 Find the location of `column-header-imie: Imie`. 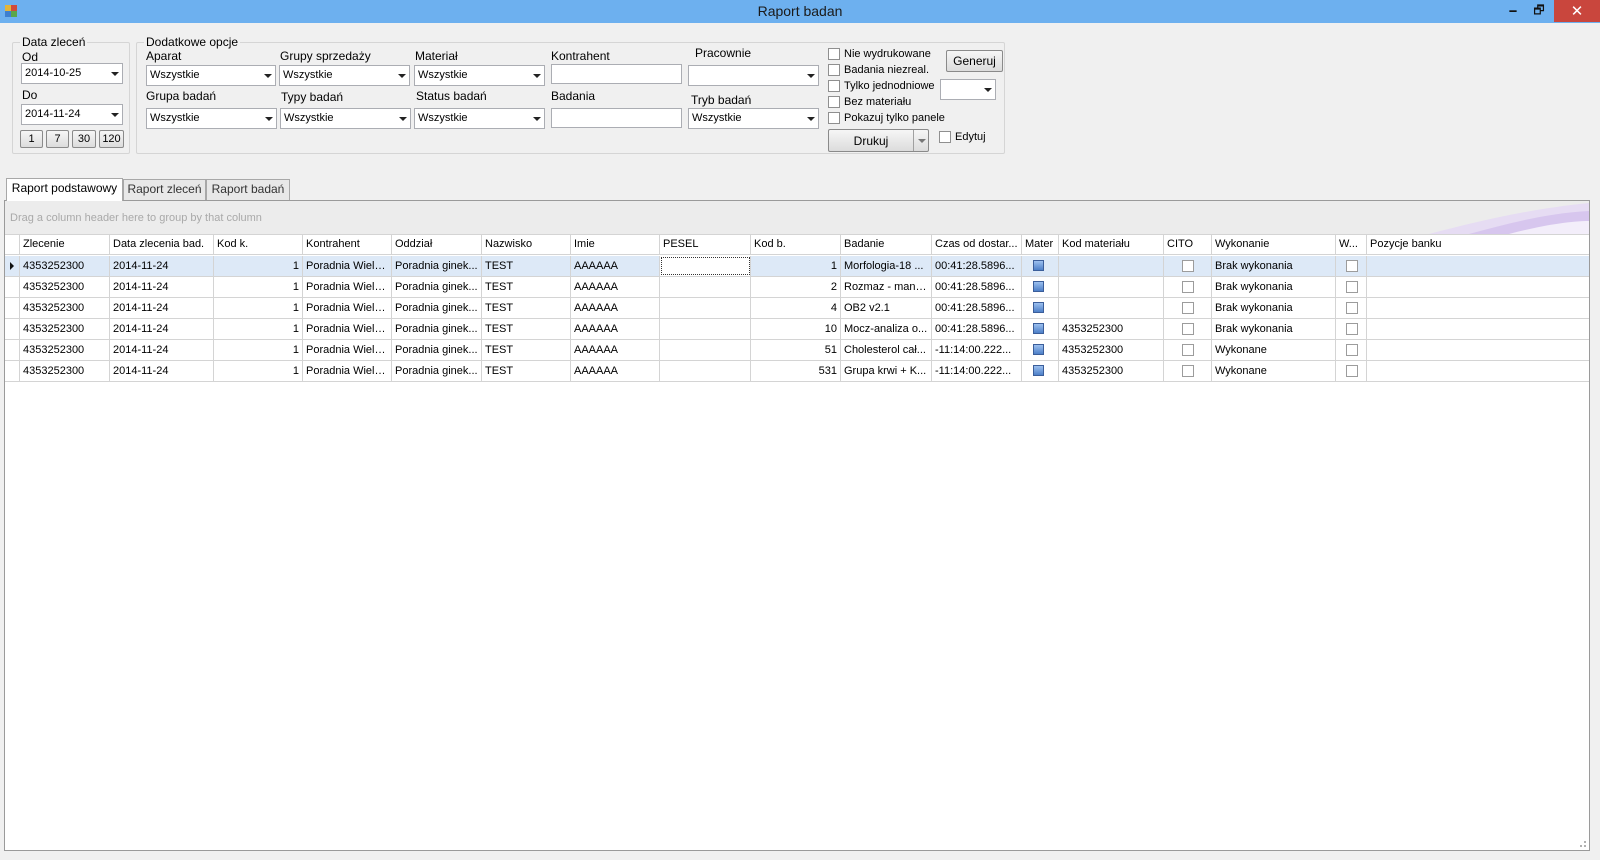

column-header-imie: Imie is located at coordinates (615, 245).